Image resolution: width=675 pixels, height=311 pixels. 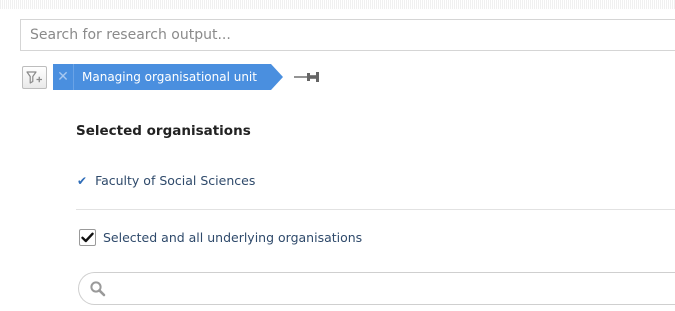 I want to click on top-strip, so click(x=337, y=4).